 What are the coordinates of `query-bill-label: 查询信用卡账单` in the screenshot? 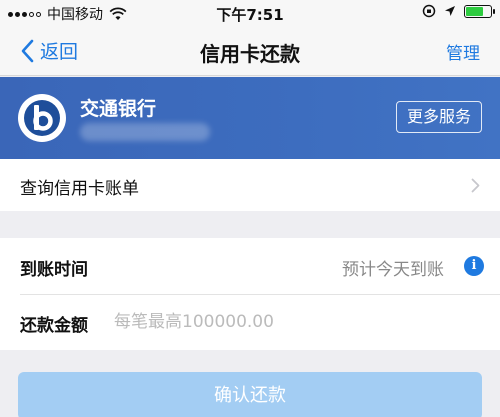 It's located at (79, 189).